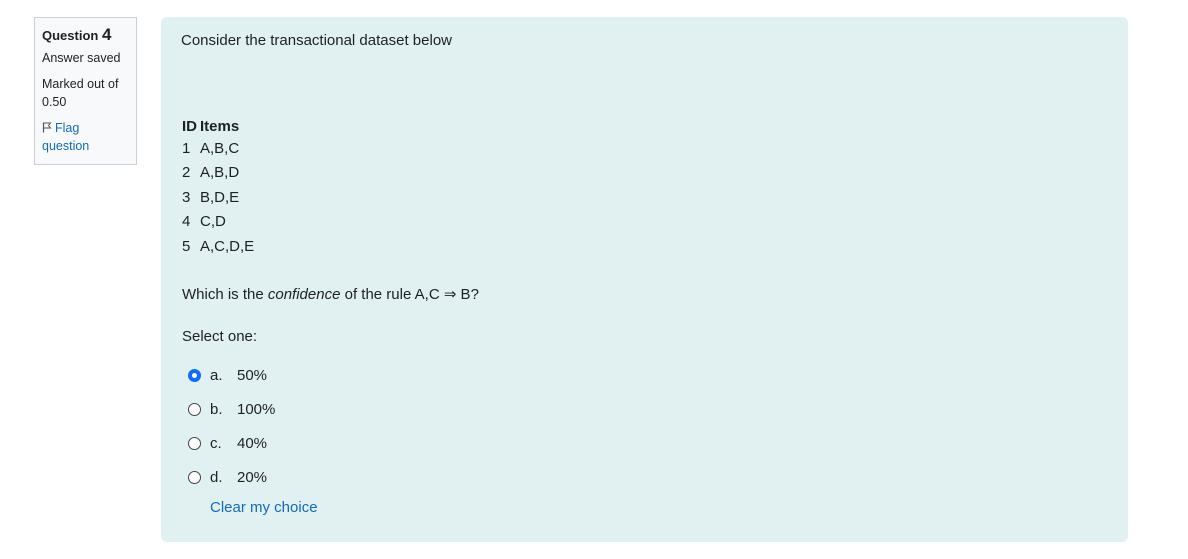  What do you see at coordinates (194, 443) in the screenshot?
I see `radio-c` at bounding box center [194, 443].